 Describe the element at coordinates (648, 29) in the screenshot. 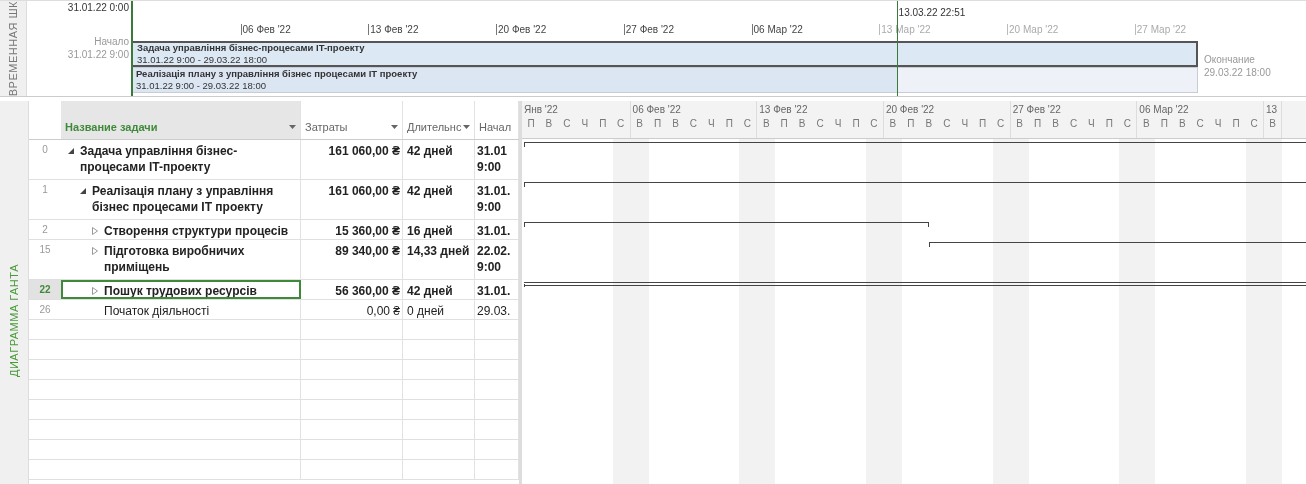

I see `timescale-tick: 27 Фев '22` at that location.